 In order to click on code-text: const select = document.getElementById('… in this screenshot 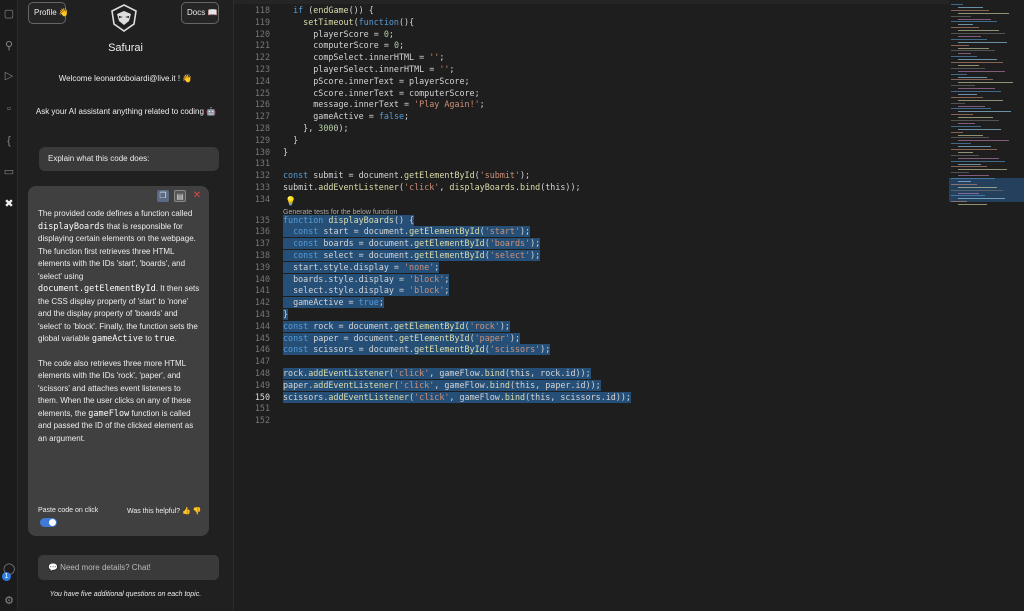, I will do `click(412, 255)`.